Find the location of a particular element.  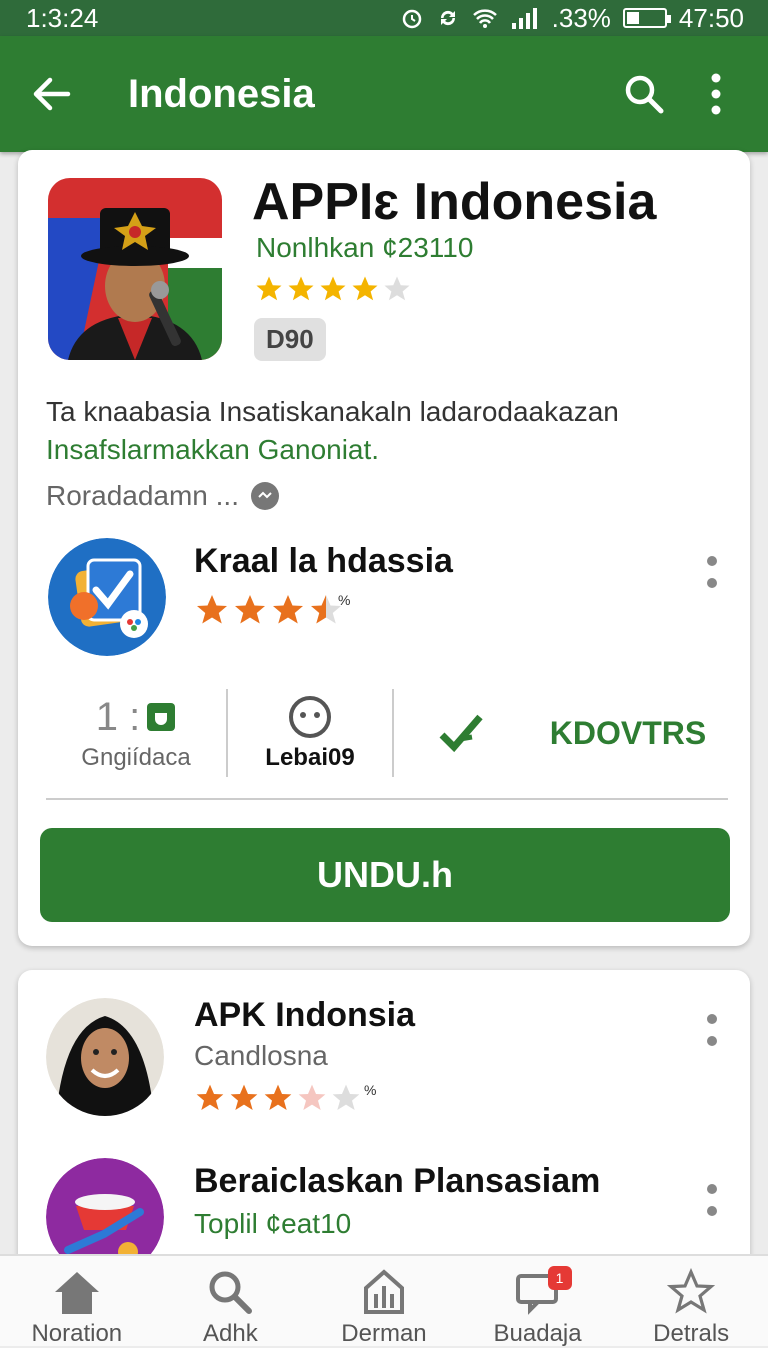

install-button: UNDU.h is located at coordinates (385, 875).